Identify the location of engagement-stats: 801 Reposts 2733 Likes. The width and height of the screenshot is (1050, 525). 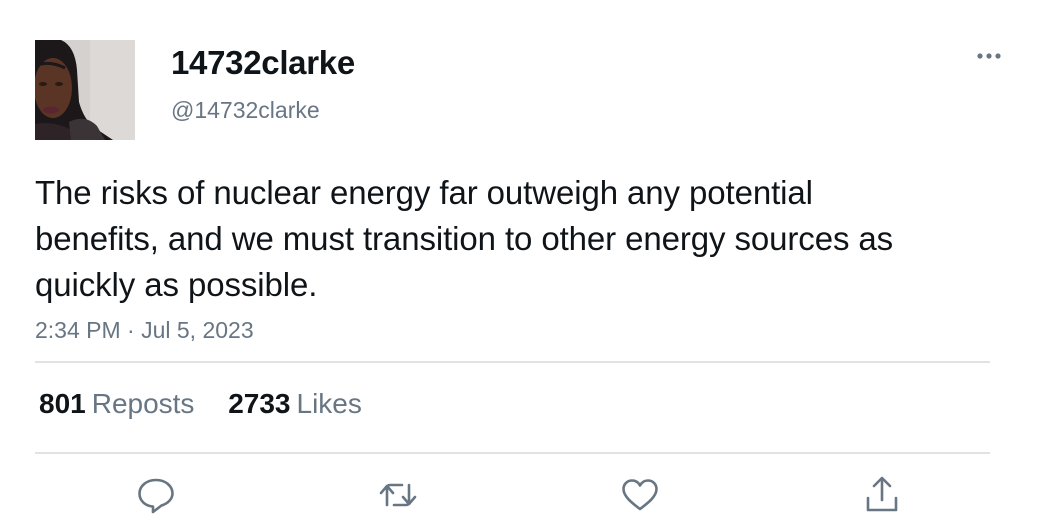
(213, 404).